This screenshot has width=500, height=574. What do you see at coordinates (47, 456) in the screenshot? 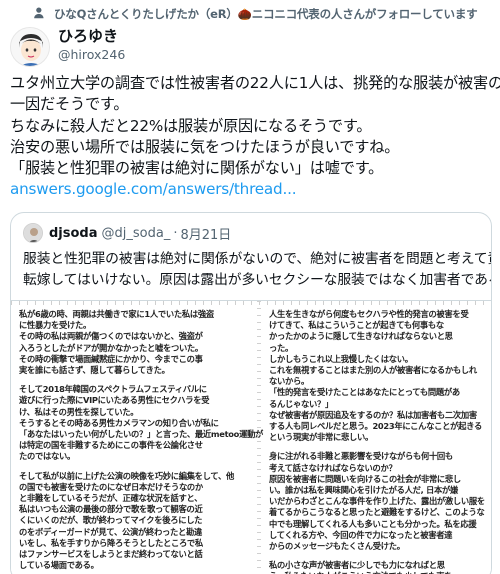
I see `image-text-line: たのではない。` at bounding box center [47, 456].